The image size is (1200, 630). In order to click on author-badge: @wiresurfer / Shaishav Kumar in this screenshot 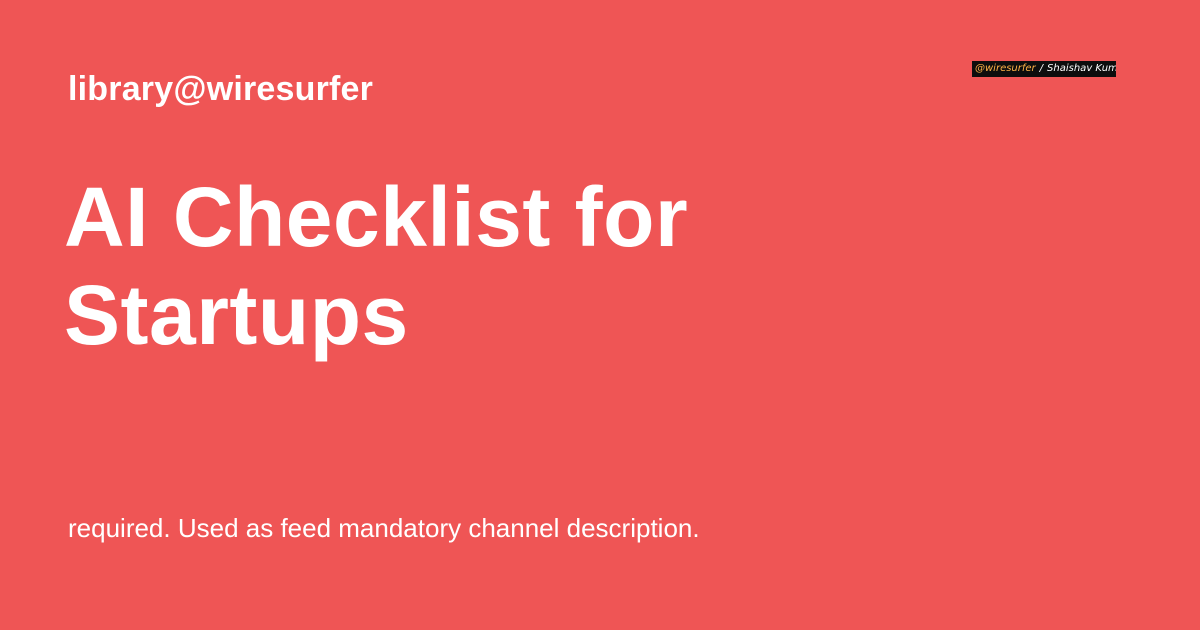, I will do `click(1044, 69)`.